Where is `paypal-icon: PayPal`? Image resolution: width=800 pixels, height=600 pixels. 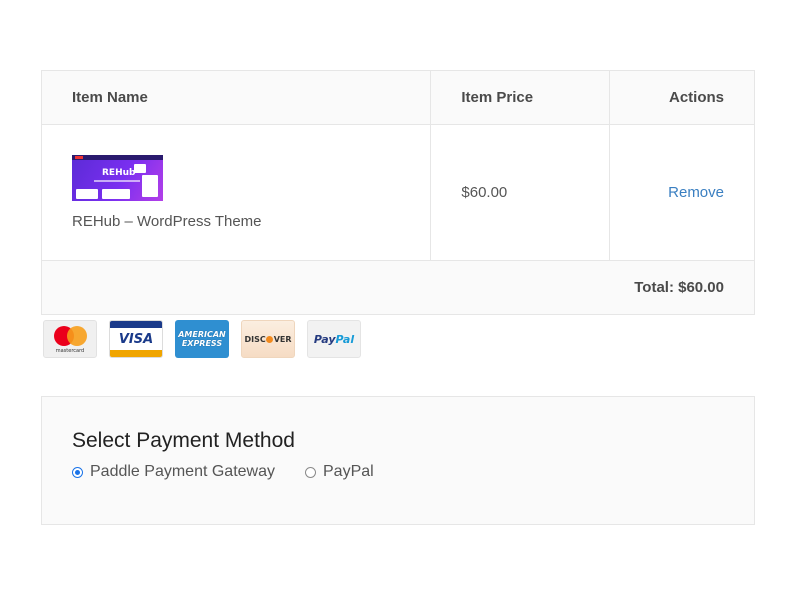
paypal-icon: PayPal is located at coordinates (334, 339).